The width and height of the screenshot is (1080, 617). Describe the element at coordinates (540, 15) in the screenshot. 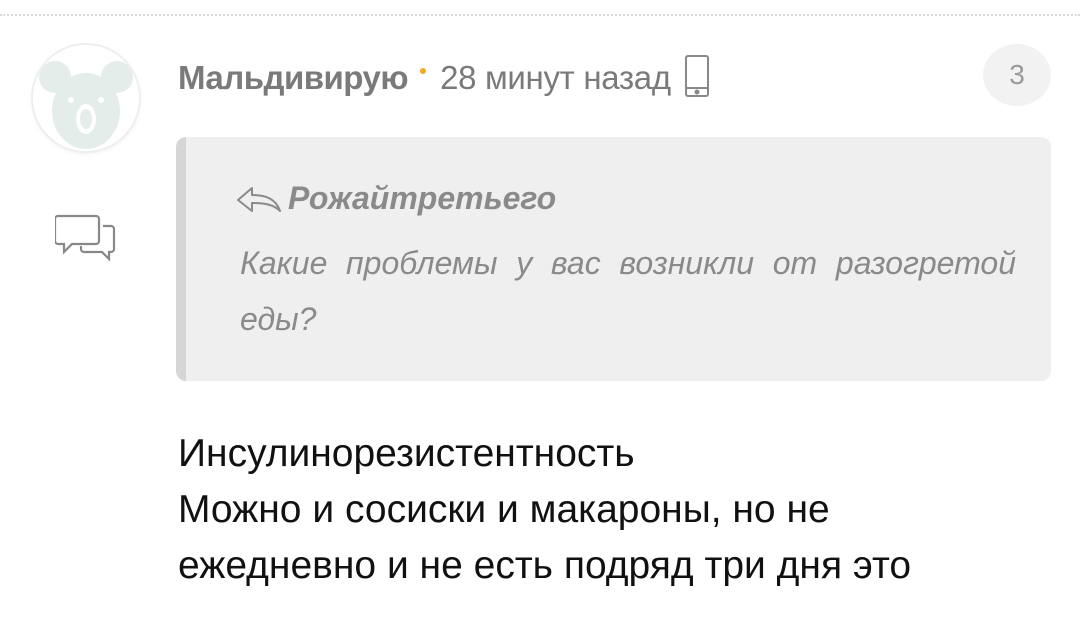

I see `top-divider` at that location.